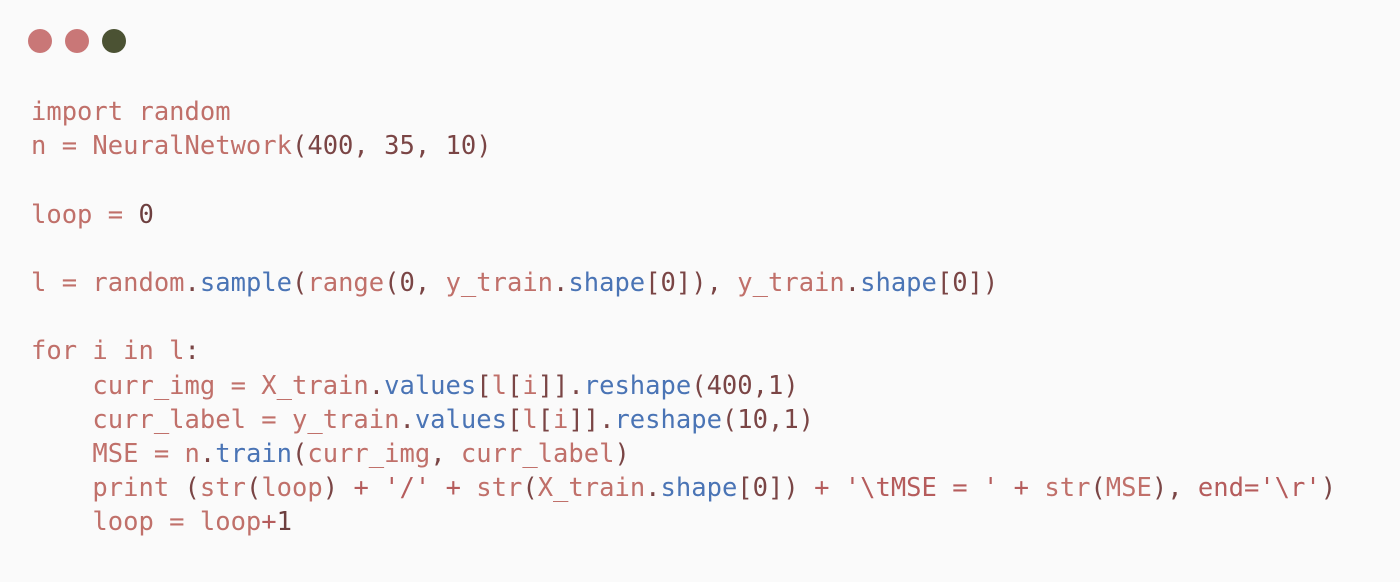  Describe the element at coordinates (1174, 488) in the screenshot. I see `code-token: ),` at that location.